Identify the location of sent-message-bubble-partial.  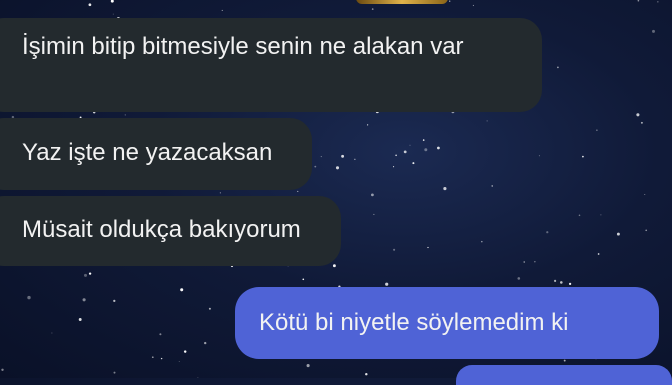
(564, 375).